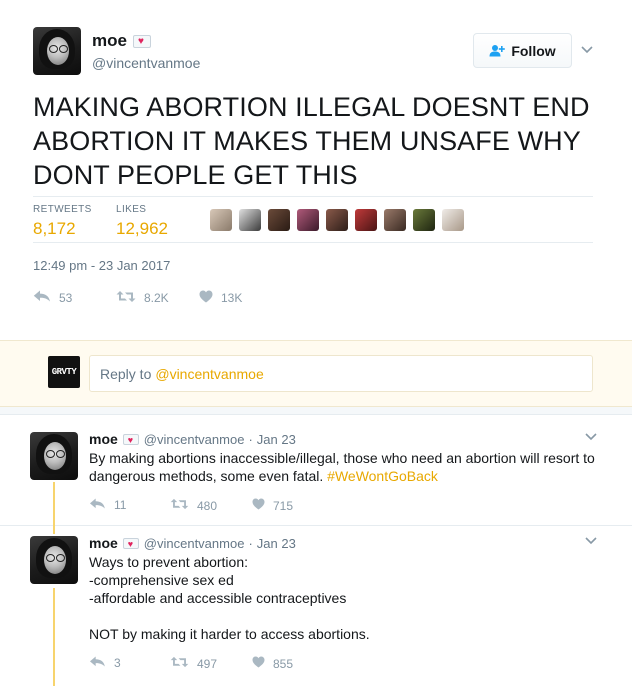 The image size is (632, 686). What do you see at coordinates (283, 663) in the screenshot?
I see `like-count: 855` at bounding box center [283, 663].